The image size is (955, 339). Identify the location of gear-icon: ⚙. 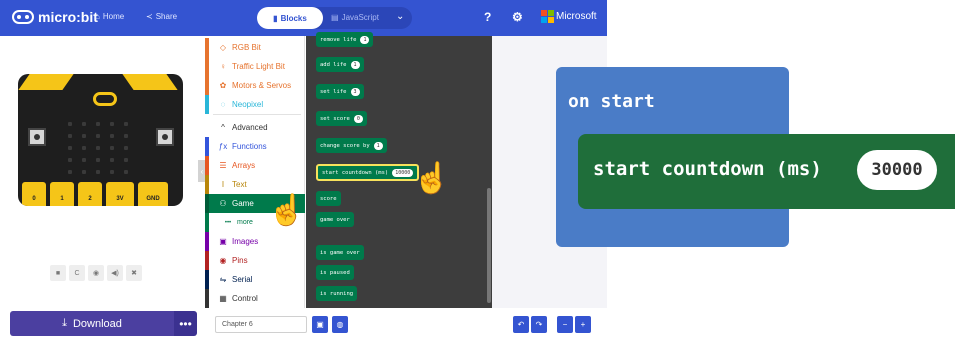
(517, 17).